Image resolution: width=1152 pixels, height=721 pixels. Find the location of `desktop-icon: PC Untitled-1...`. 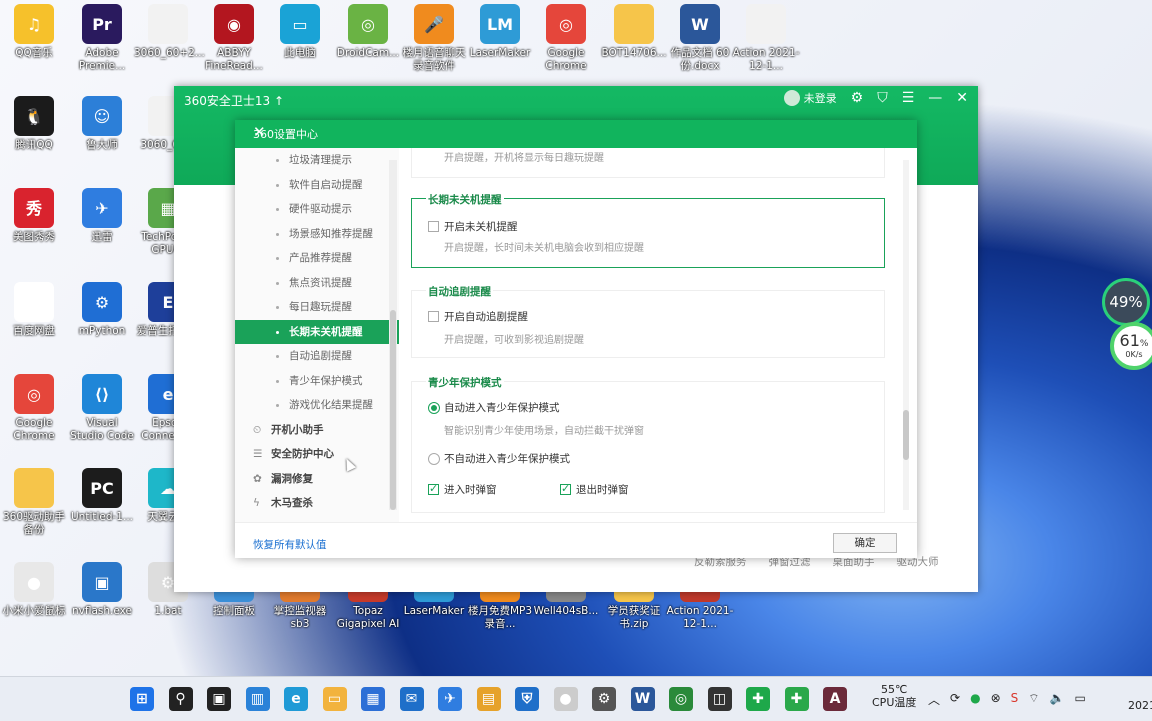

desktop-icon: PC Untitled-1... is located at coordinates (102, 496).